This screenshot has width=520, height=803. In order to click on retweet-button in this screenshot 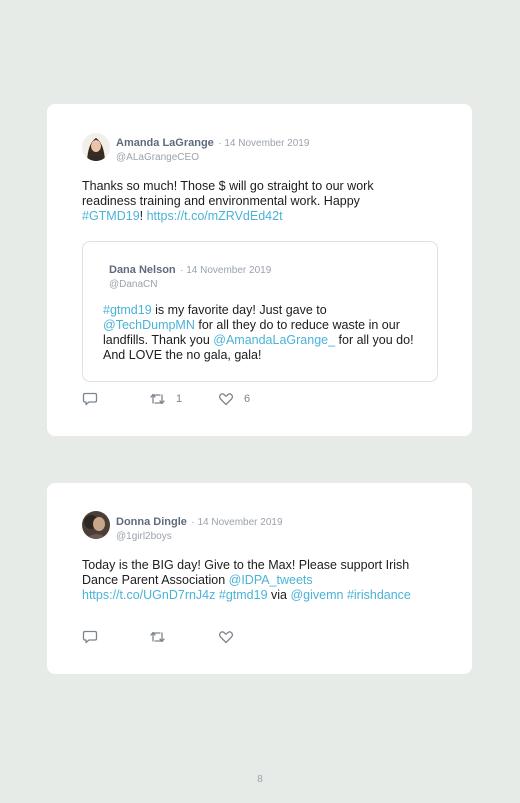, I will do `click(157, 637)`.